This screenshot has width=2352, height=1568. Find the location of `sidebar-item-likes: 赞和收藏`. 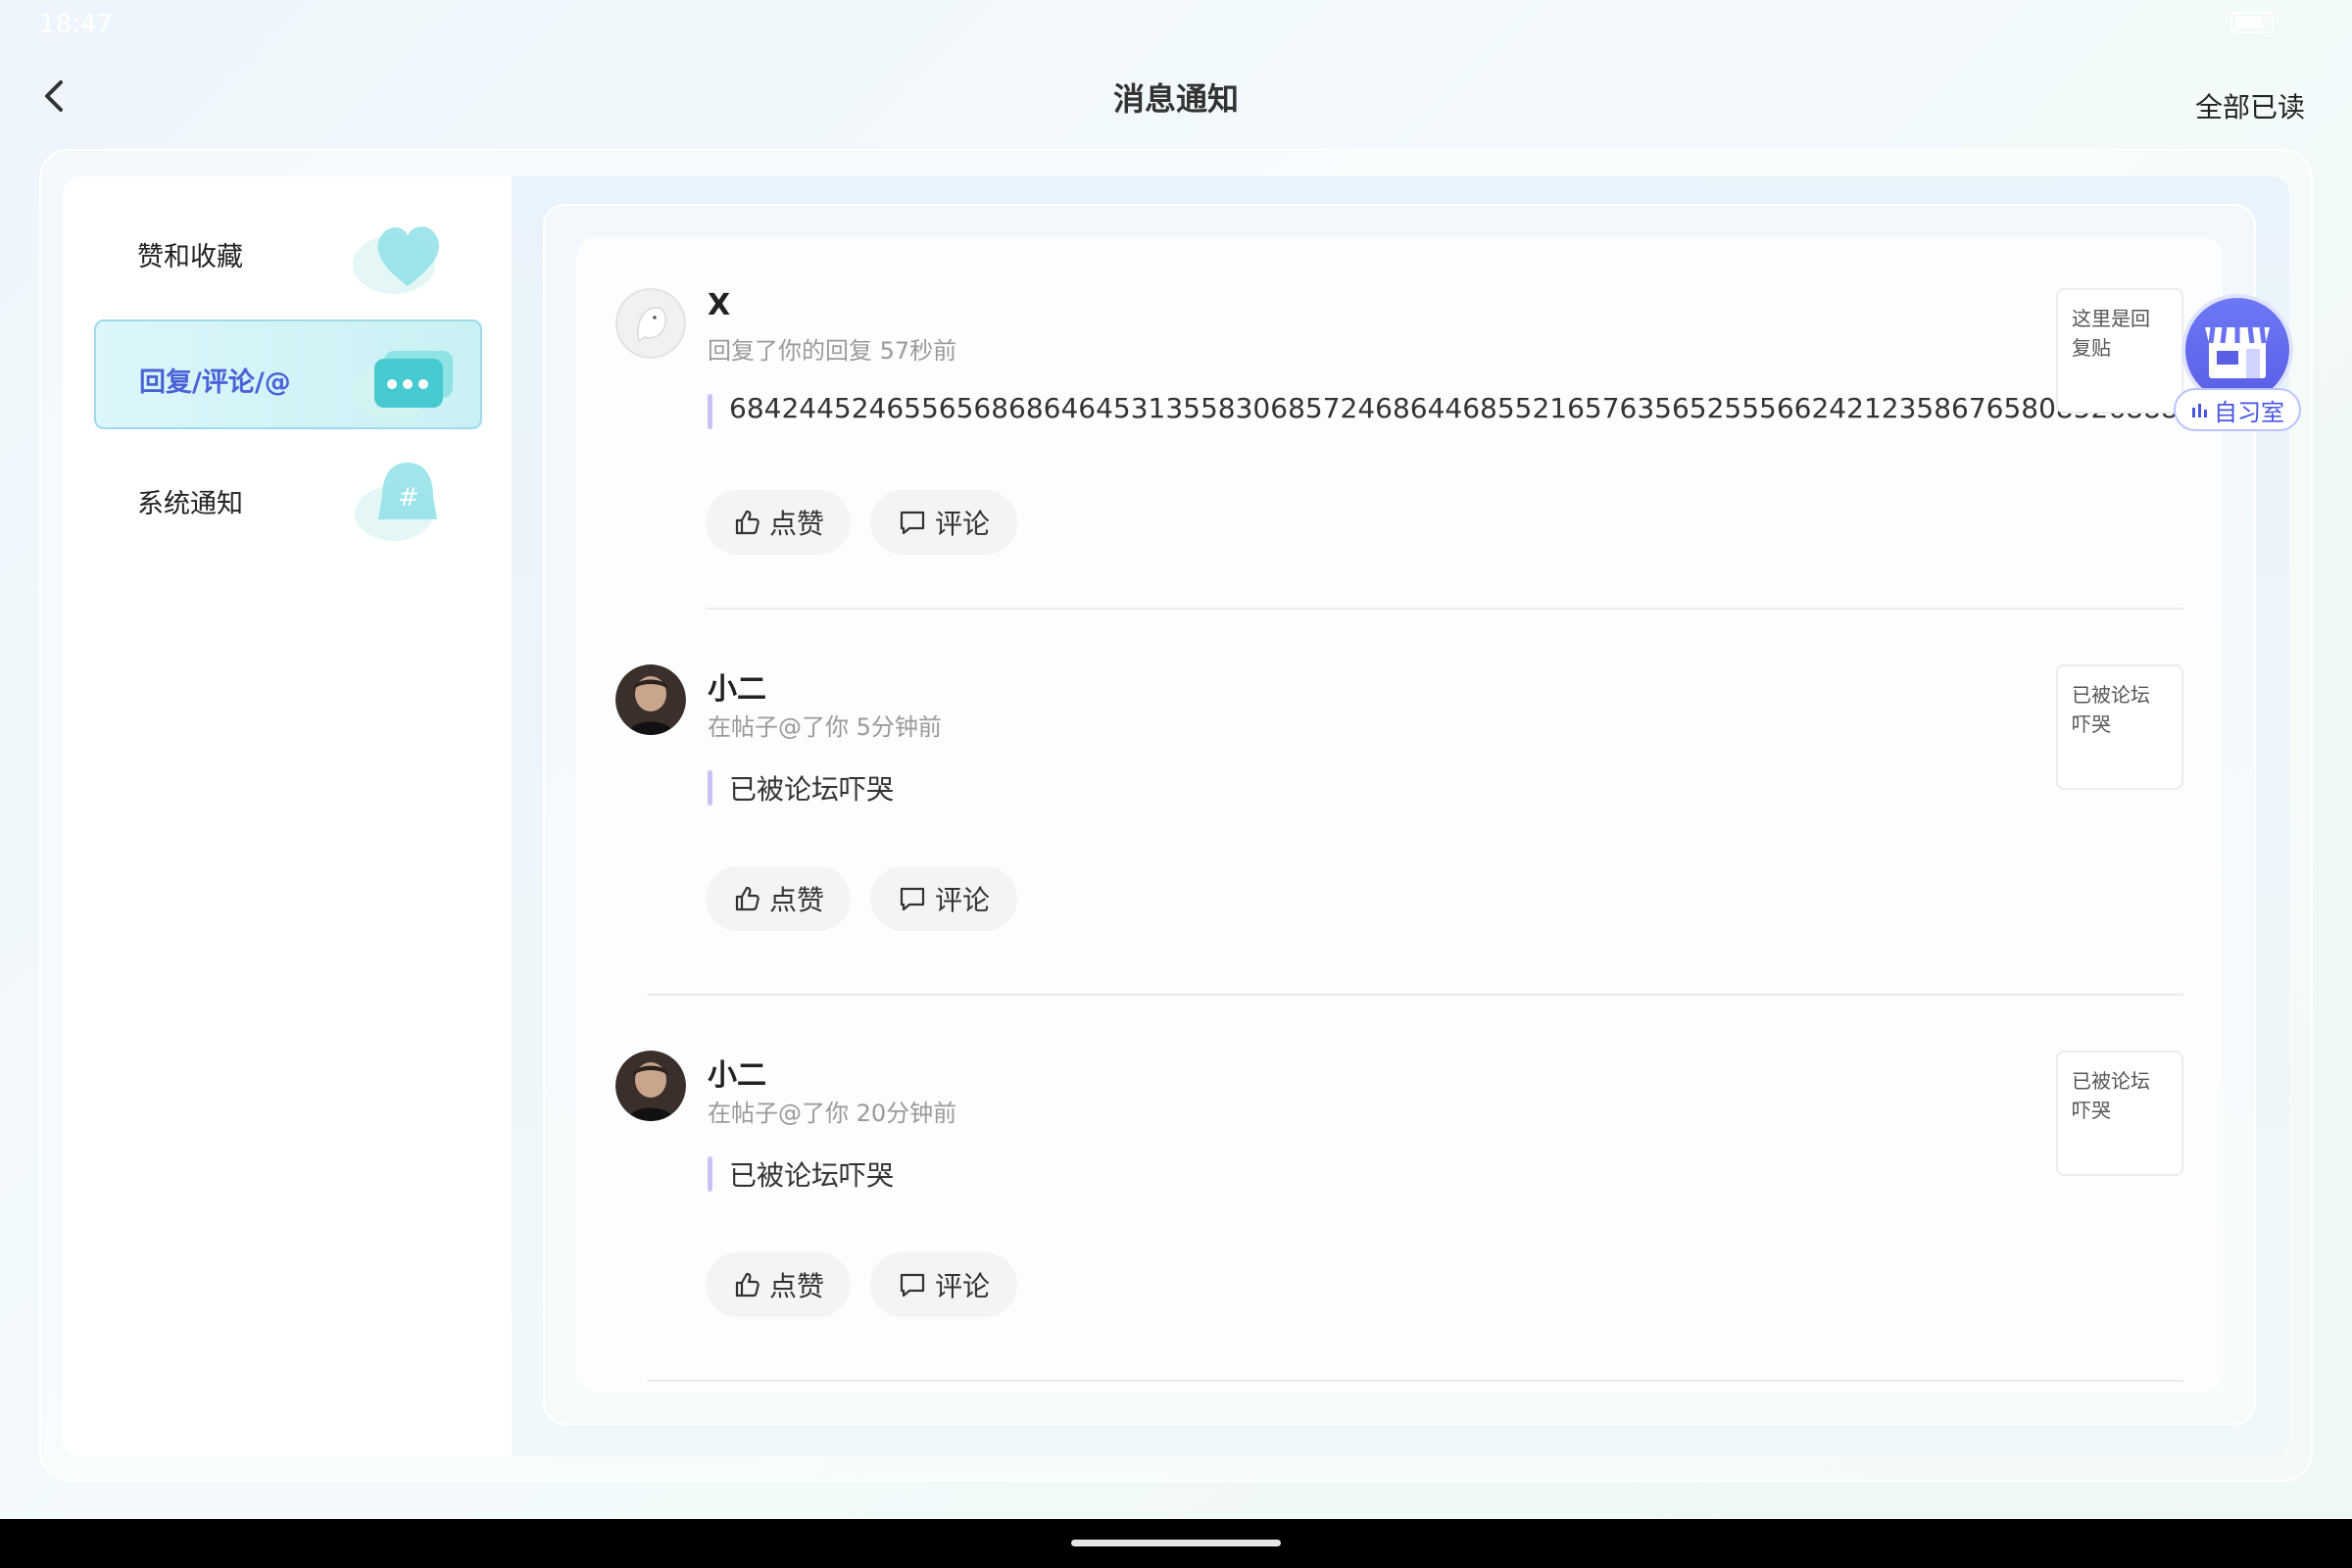

sidebar-item-likes: 赞和收藏 is located at coordinates (288, 251).